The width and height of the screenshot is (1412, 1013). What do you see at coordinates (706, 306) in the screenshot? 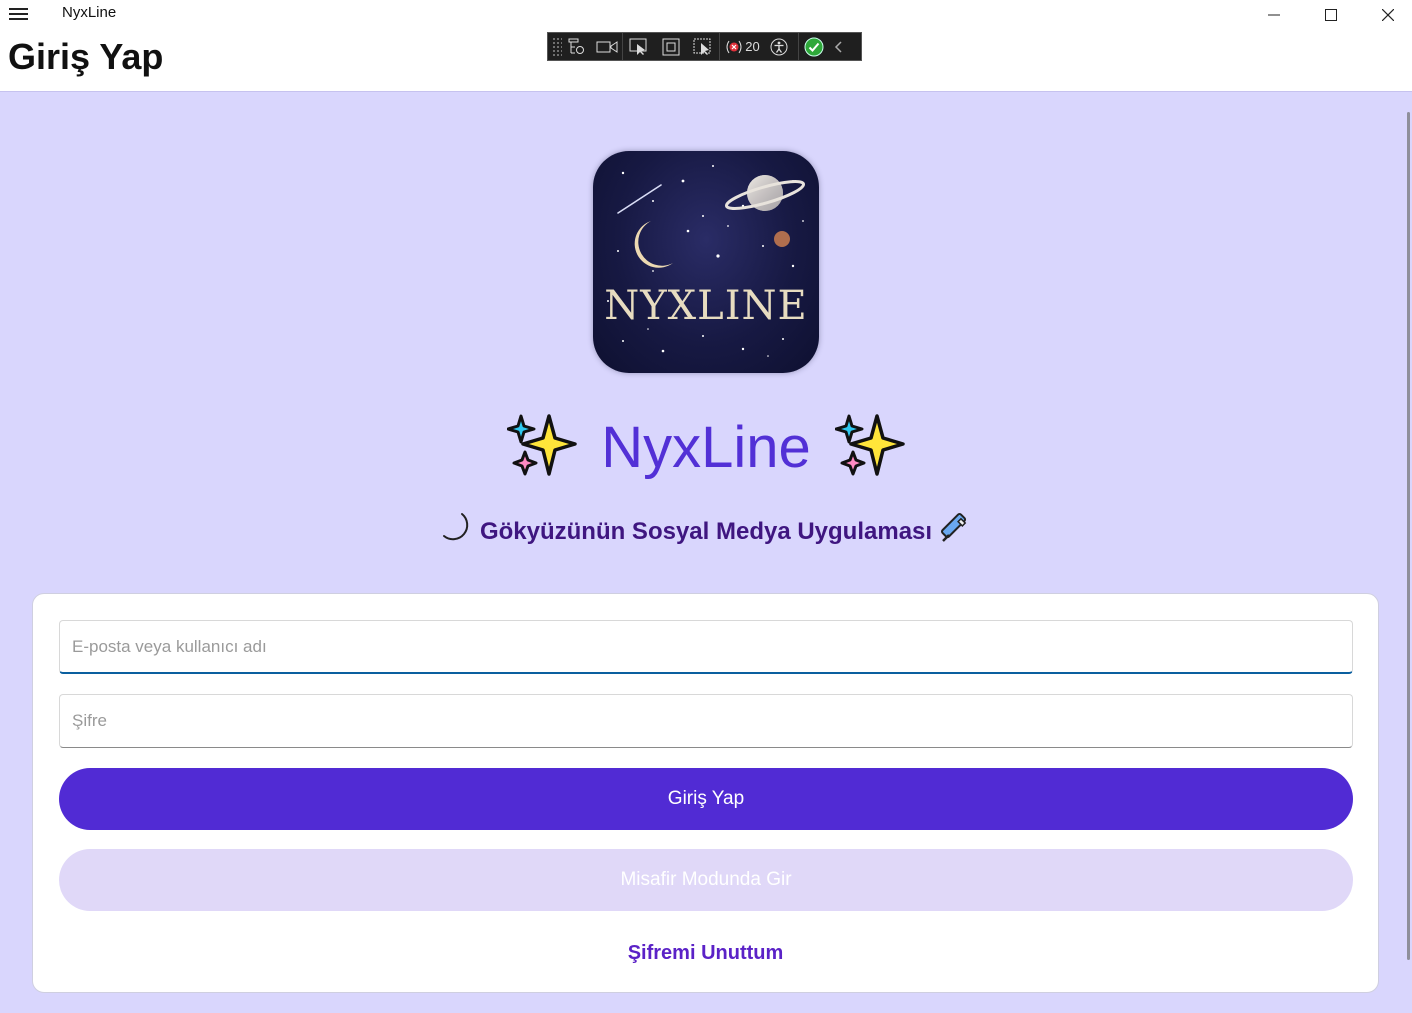
I see `logo-wordmark: NYXLINE` at bounding box center [706, 306].